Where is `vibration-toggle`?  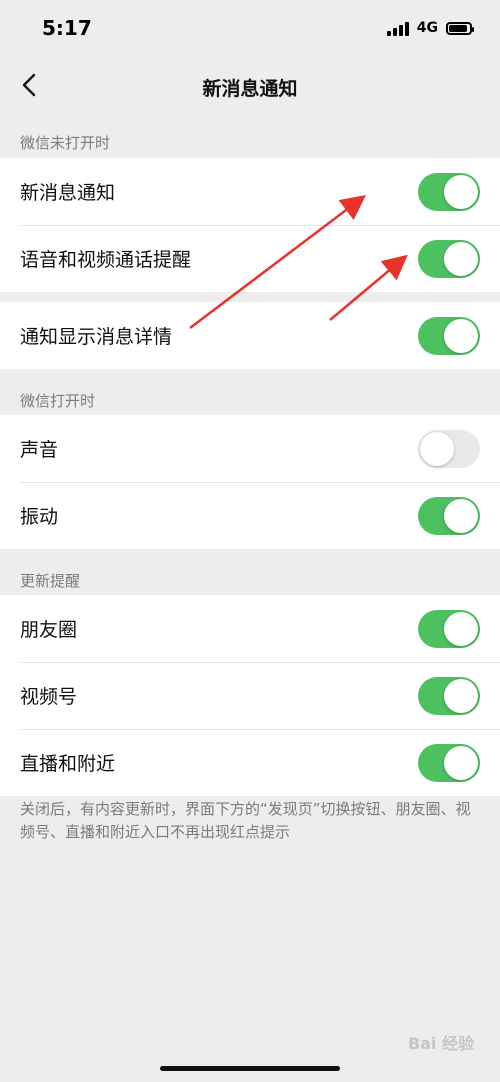 vibration-toggle is located at coordinates (449, 515).